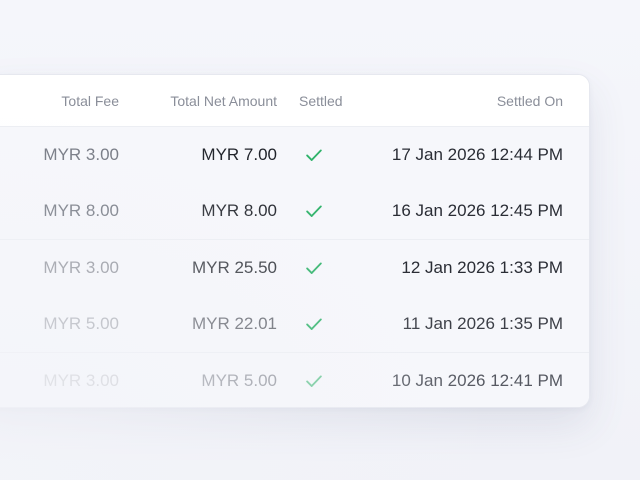 This screenshot has width=640, height=480. What do you see at coordinates (294, 211) in the screenshot?
I see `table-row: MYR 8.00 MYR 8.00 16 Jan 2026 12:45 PM` at bounding box center [294, 211].